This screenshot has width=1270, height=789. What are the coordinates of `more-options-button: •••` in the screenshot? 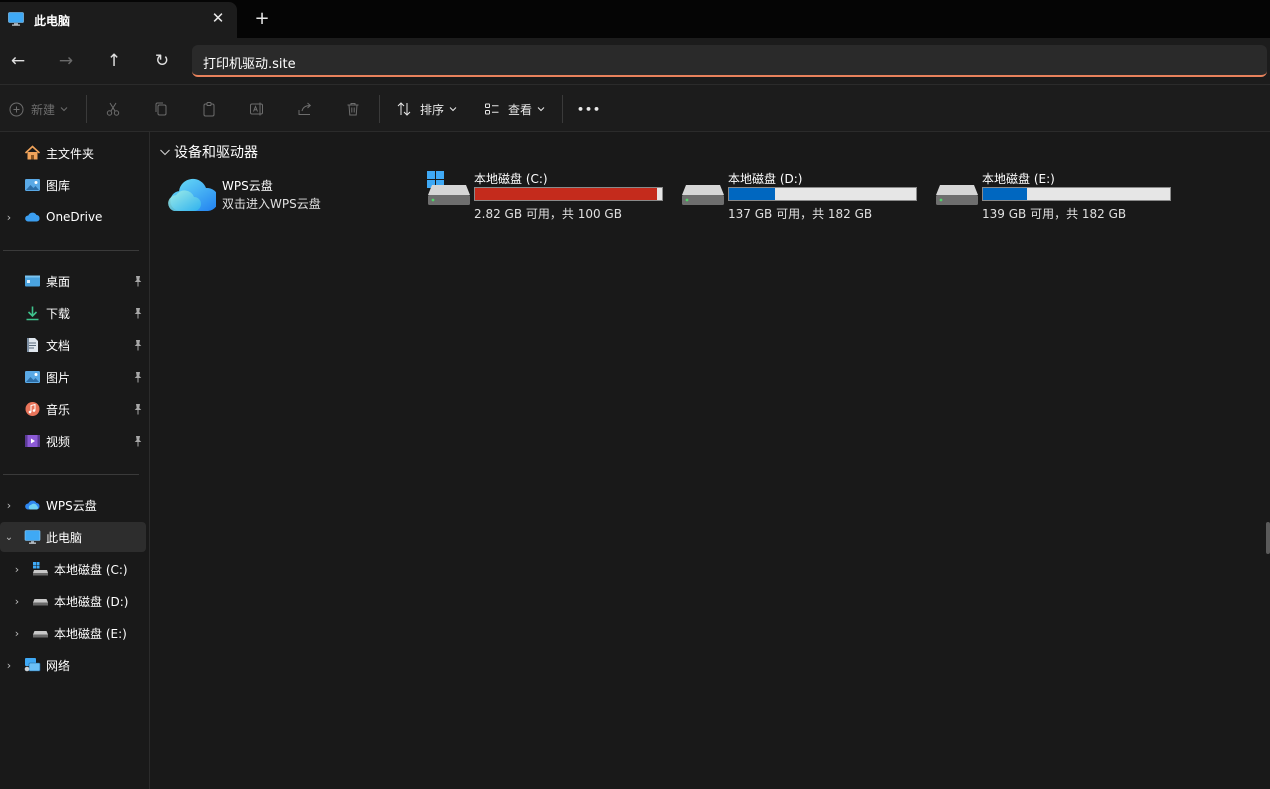 It's located at (589, 109).